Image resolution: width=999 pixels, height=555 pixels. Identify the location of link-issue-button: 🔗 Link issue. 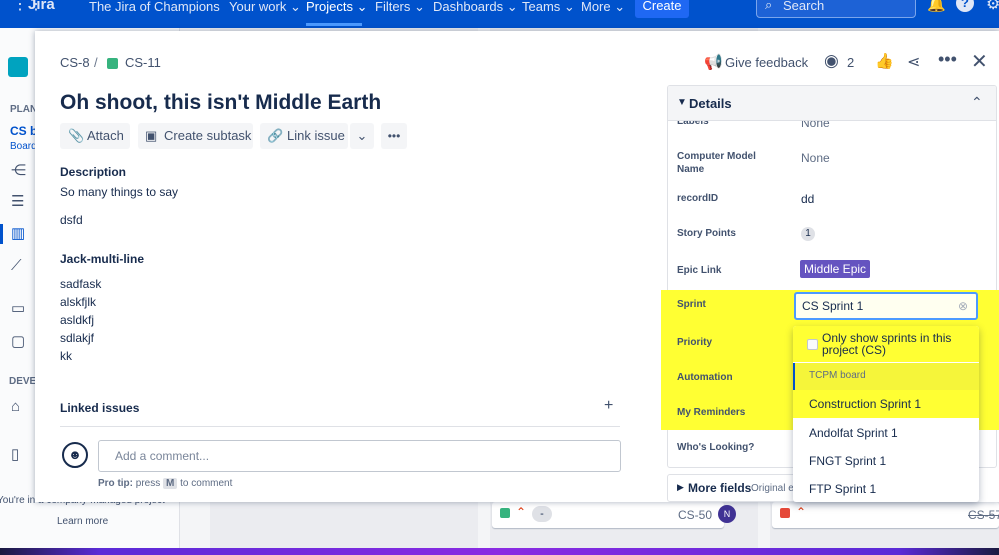
(304, 136).